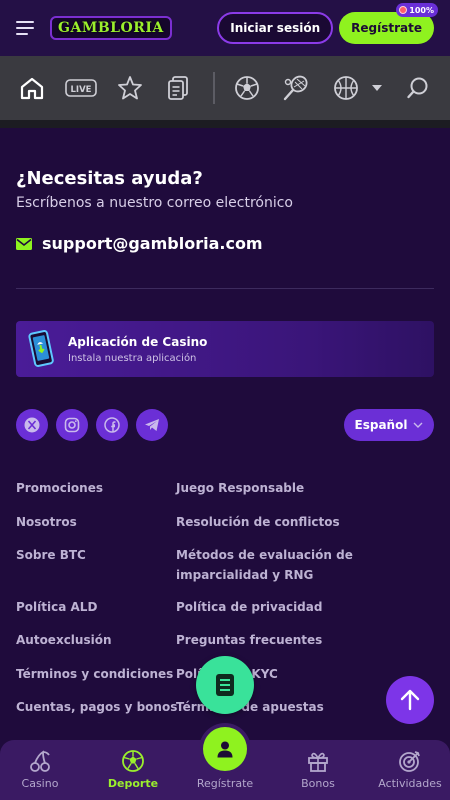 The width and height of the screenshot is (450, 800). Describe the element at coordinates (24, 243) in the screenshot. I see `envelope-icon` at that location.